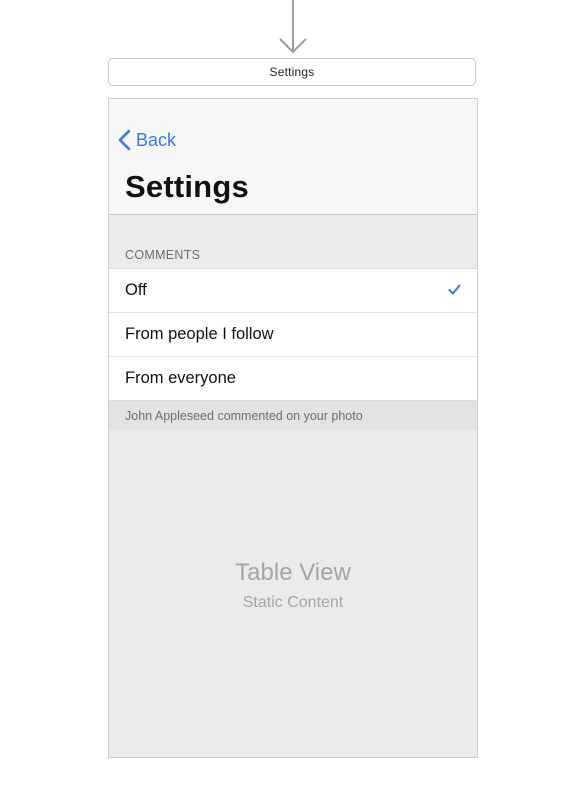 The image size is (571, 800). I want to click on checkmark-icon, so click(454, 289).